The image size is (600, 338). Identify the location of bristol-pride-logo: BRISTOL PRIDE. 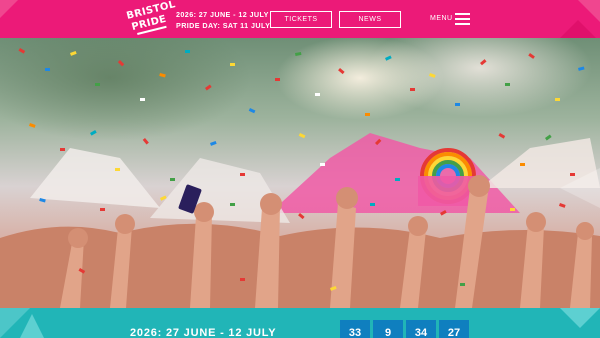
(151, 19).